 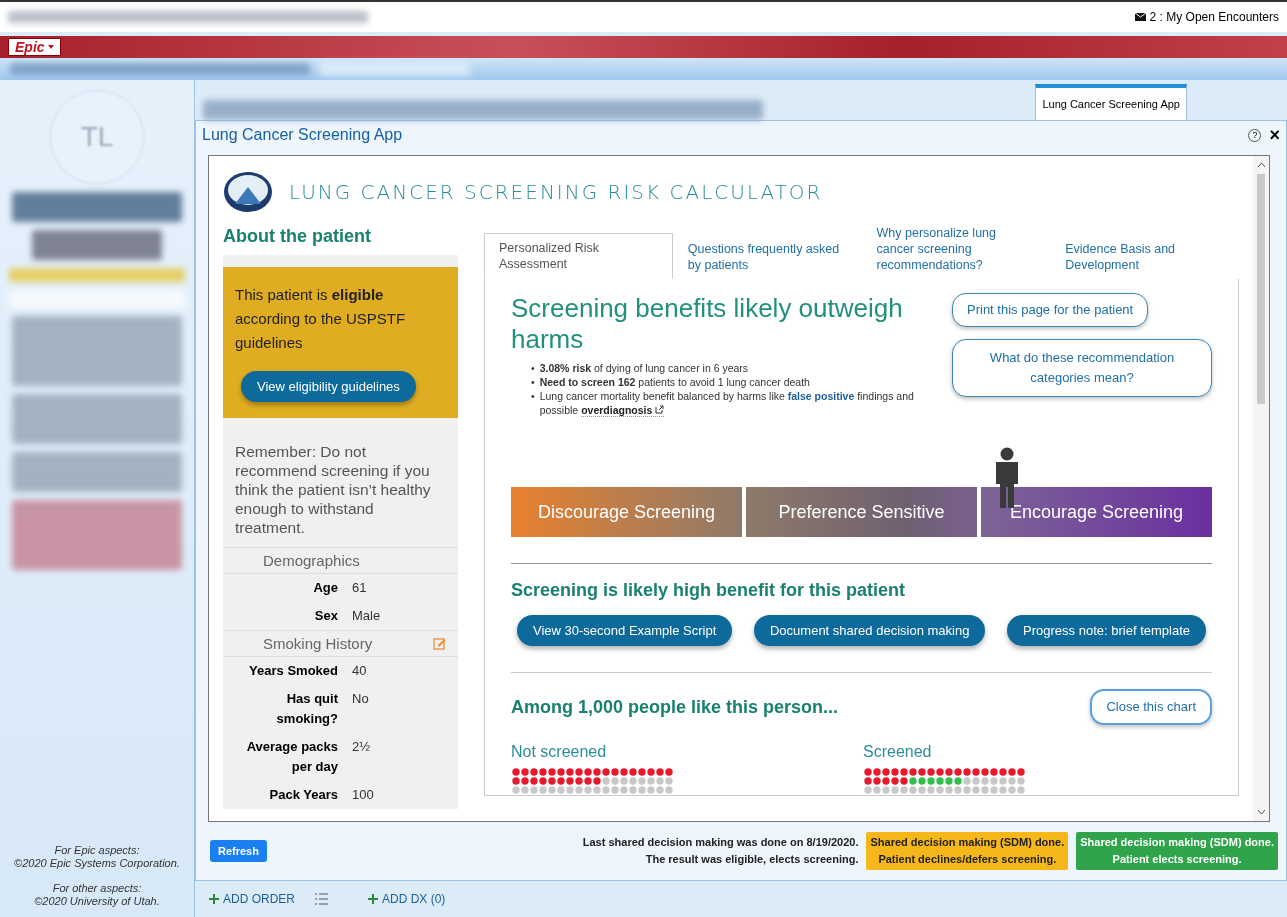 What do you see at coordinates (1111, 102) in the screenshot?
I see `activity-tab: Lung Cancer Screening App` at bounding box center [1111, 102].